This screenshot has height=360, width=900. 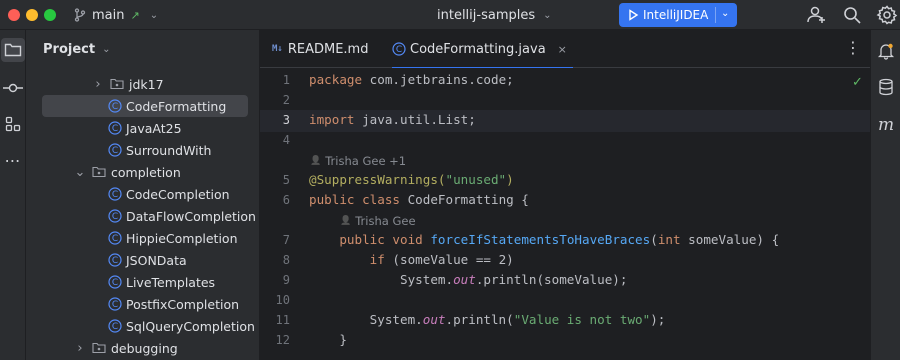 What do you see at coordinates (816, 15) in the screenshot?
I see `add-user-icon` at bounding box center [816, 15].